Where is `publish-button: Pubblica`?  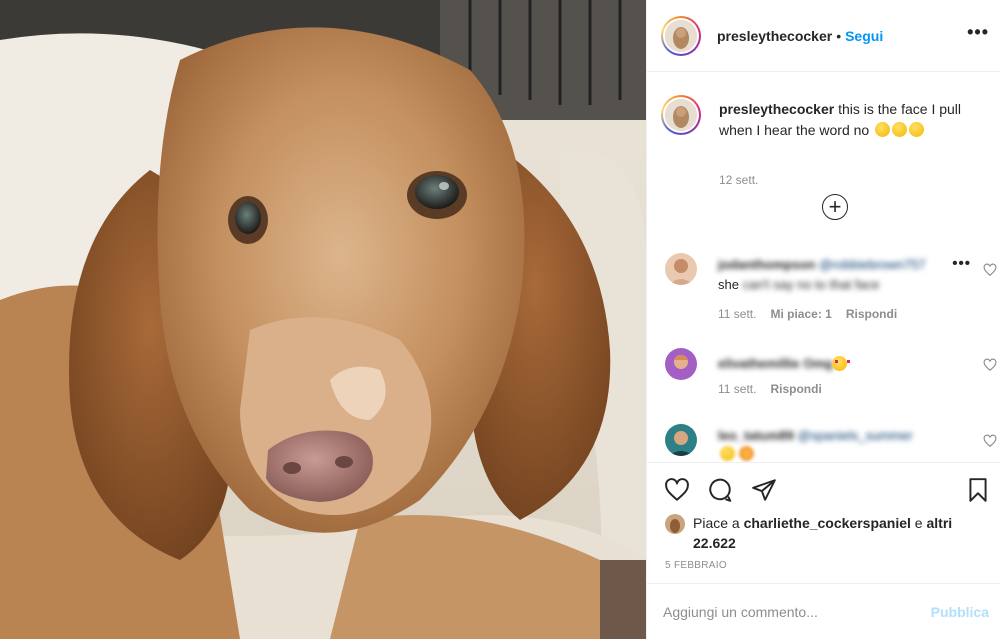
publish-button: Pubblica is located at coordinates (960, 612).